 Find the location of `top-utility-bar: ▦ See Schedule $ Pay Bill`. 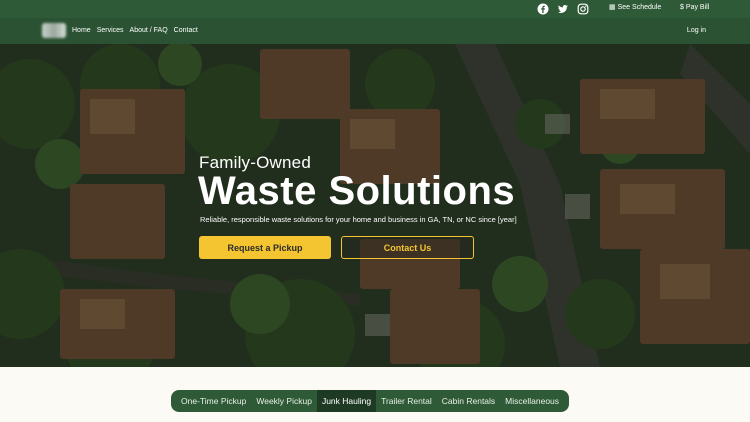

top-utility-bar: ▦ See Schedule $ Pay Bill is located at coordinates (375, 9).